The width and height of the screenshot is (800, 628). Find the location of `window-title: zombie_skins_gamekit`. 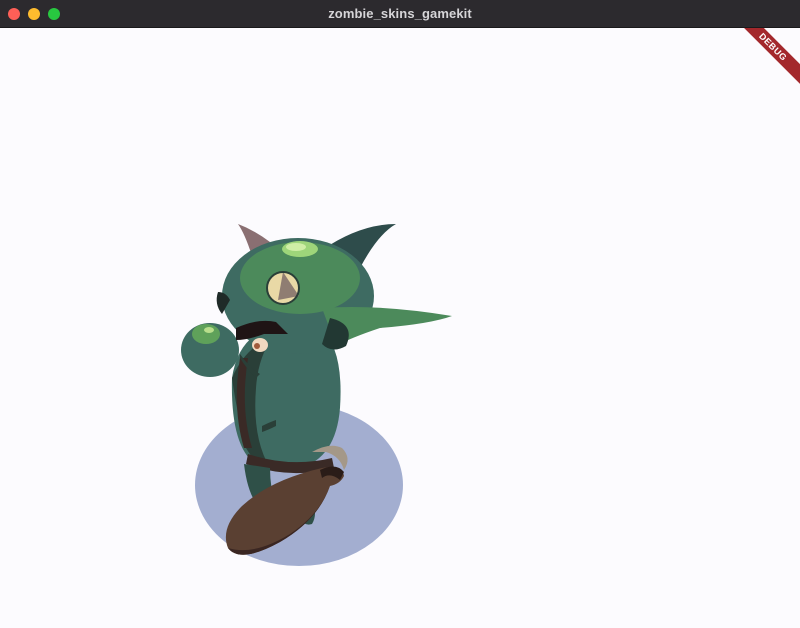

window-title: zombie_skins_gamekit is located at coordinates (400, 13).